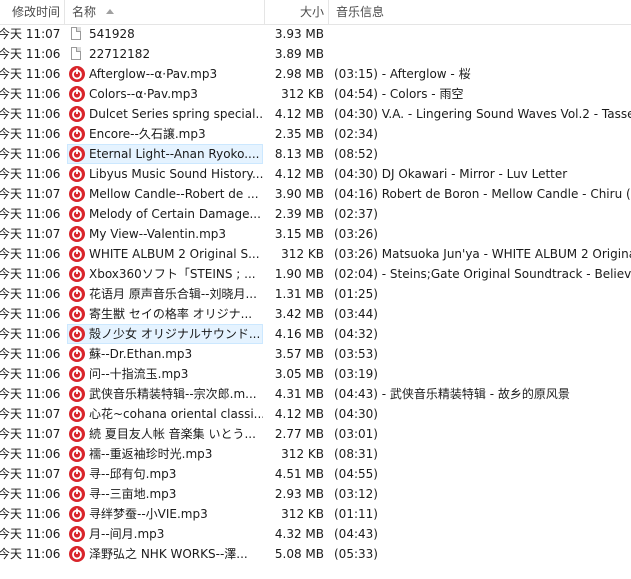 The width and height of the screenshot is (631, 579). What do you see at coordinates (315, 54) in the screenshot?
I see `file-row: 今天 11:06 22712182 3.89 MB` at bounding box center [315, 54].